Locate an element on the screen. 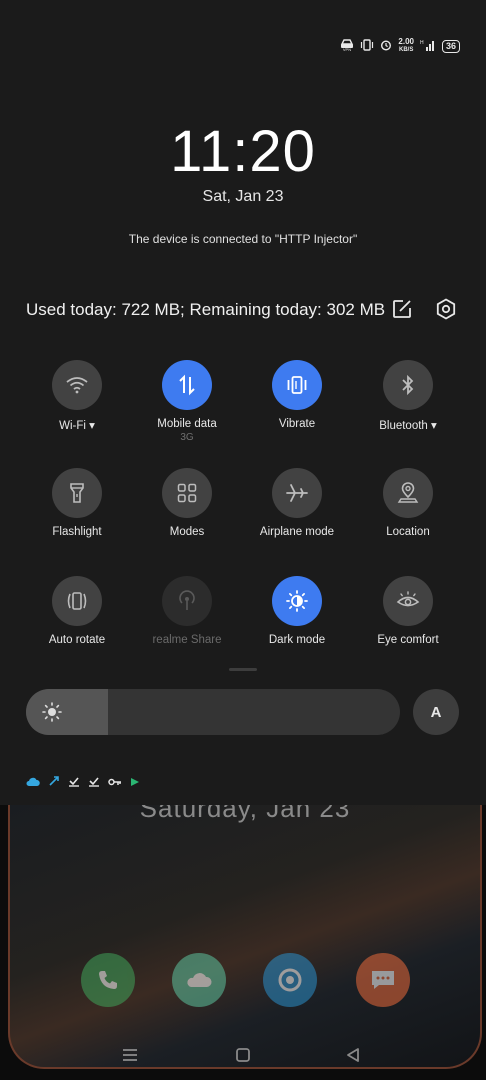 This screenshot has width=486, height=1080. tile-eye-comfort-button is located at coordinates (408, 601).